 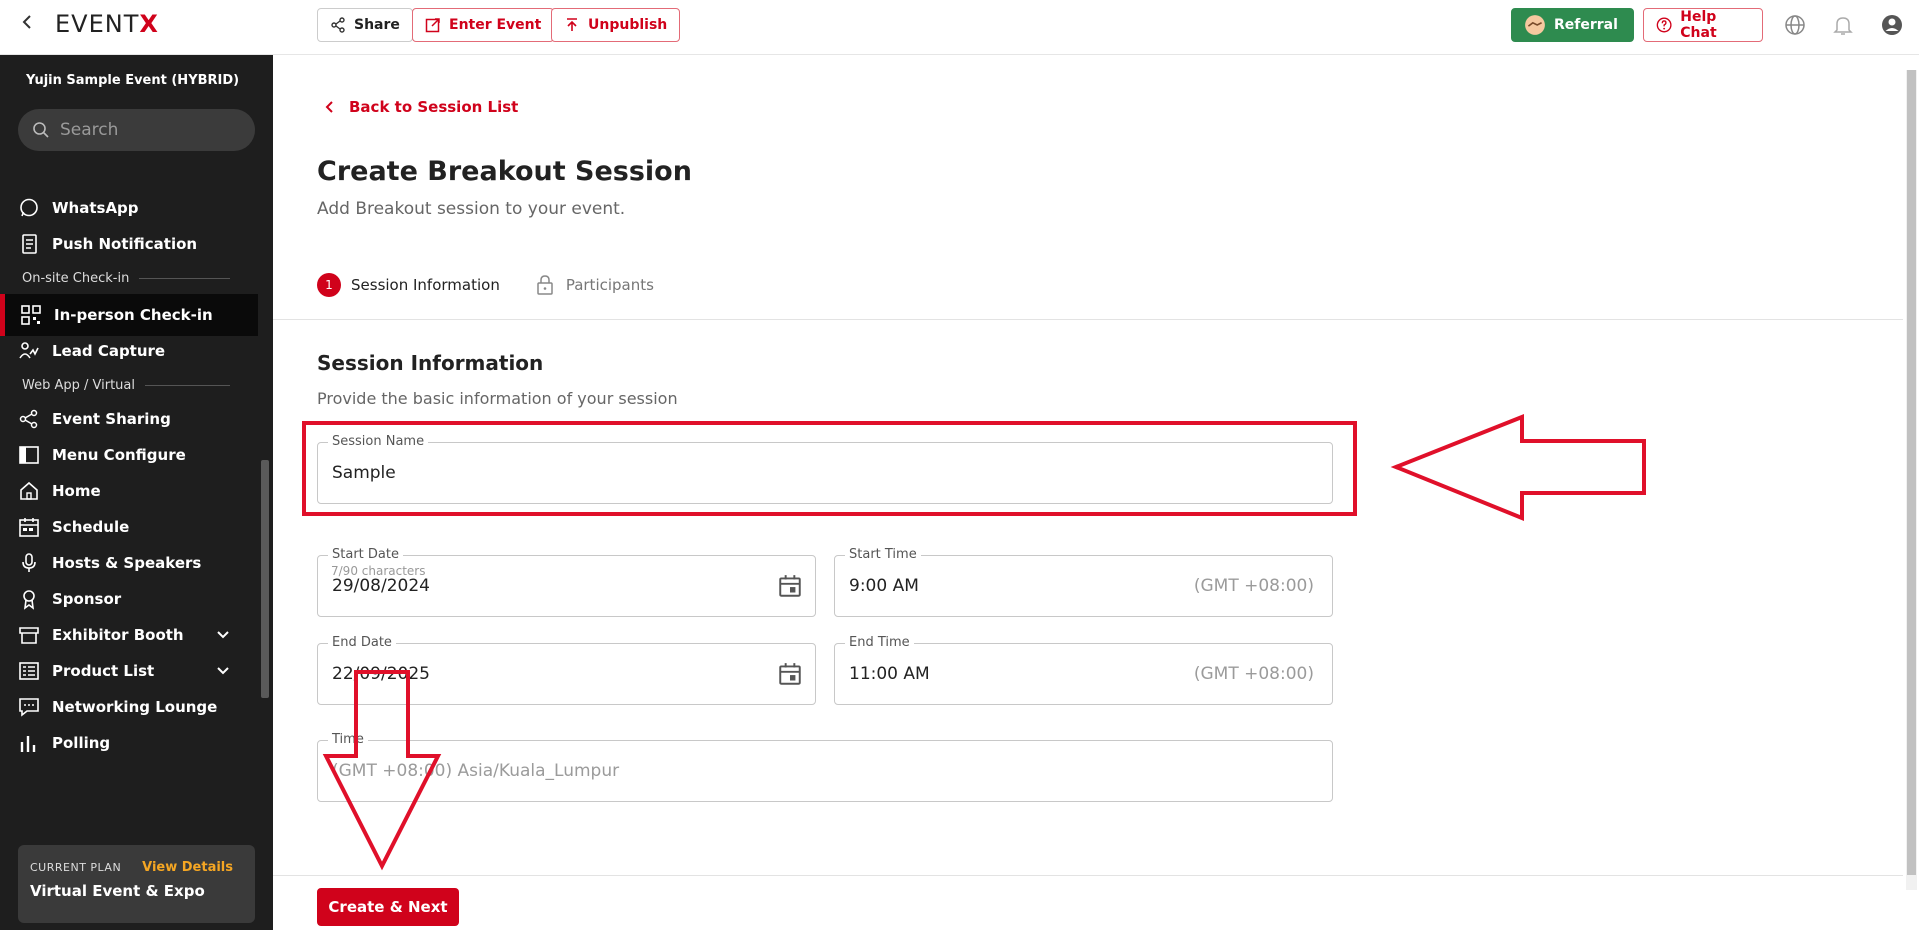 I want to click on upload-icon, so click(x=572, y=24).